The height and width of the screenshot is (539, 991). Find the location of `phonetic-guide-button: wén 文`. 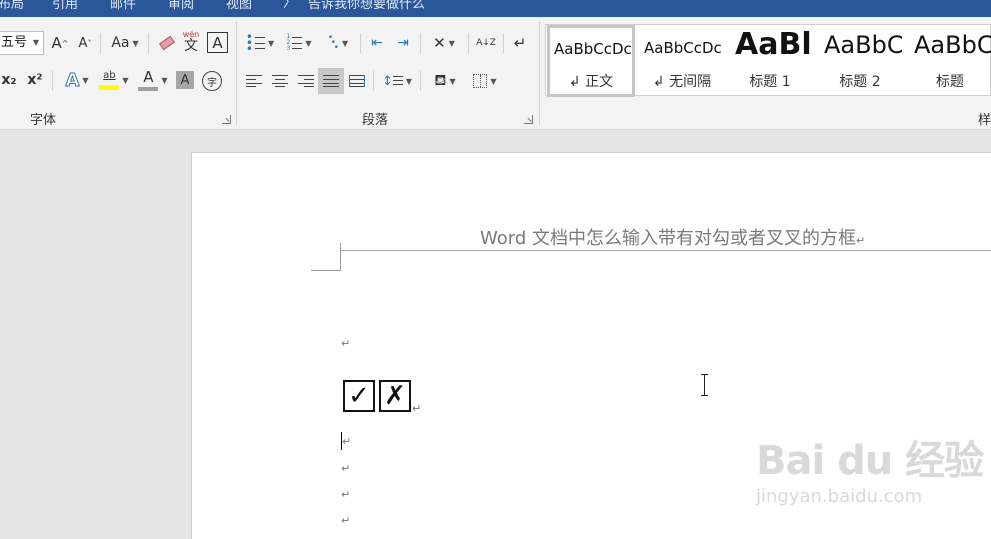

phonetic-guide-button: wén 文 is located at coordinates (191, 42).